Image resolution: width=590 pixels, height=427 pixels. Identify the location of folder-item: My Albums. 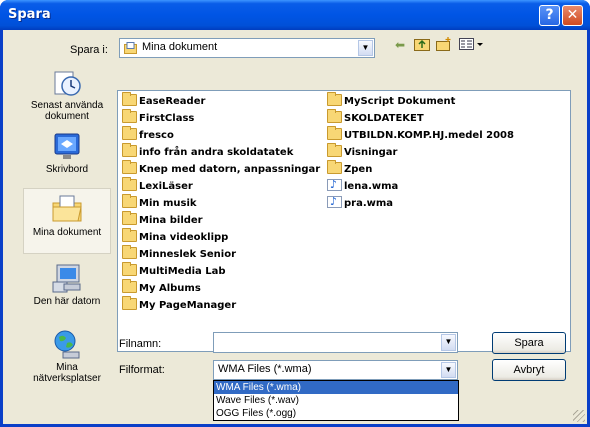
(161, 288).